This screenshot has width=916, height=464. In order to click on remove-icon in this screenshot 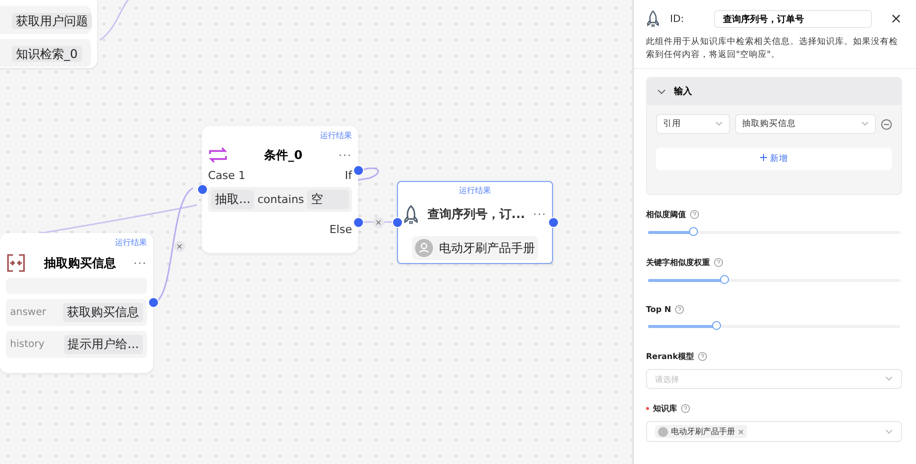, I will do `click(886, 124)`.